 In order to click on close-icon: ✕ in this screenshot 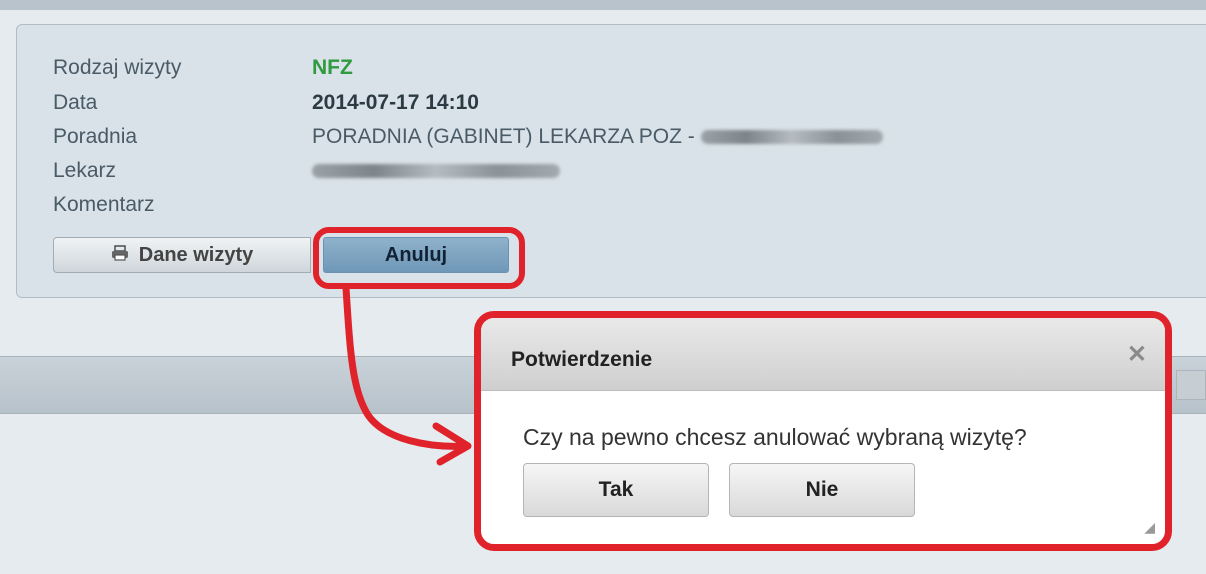, I will do `click(1137, 354)`.